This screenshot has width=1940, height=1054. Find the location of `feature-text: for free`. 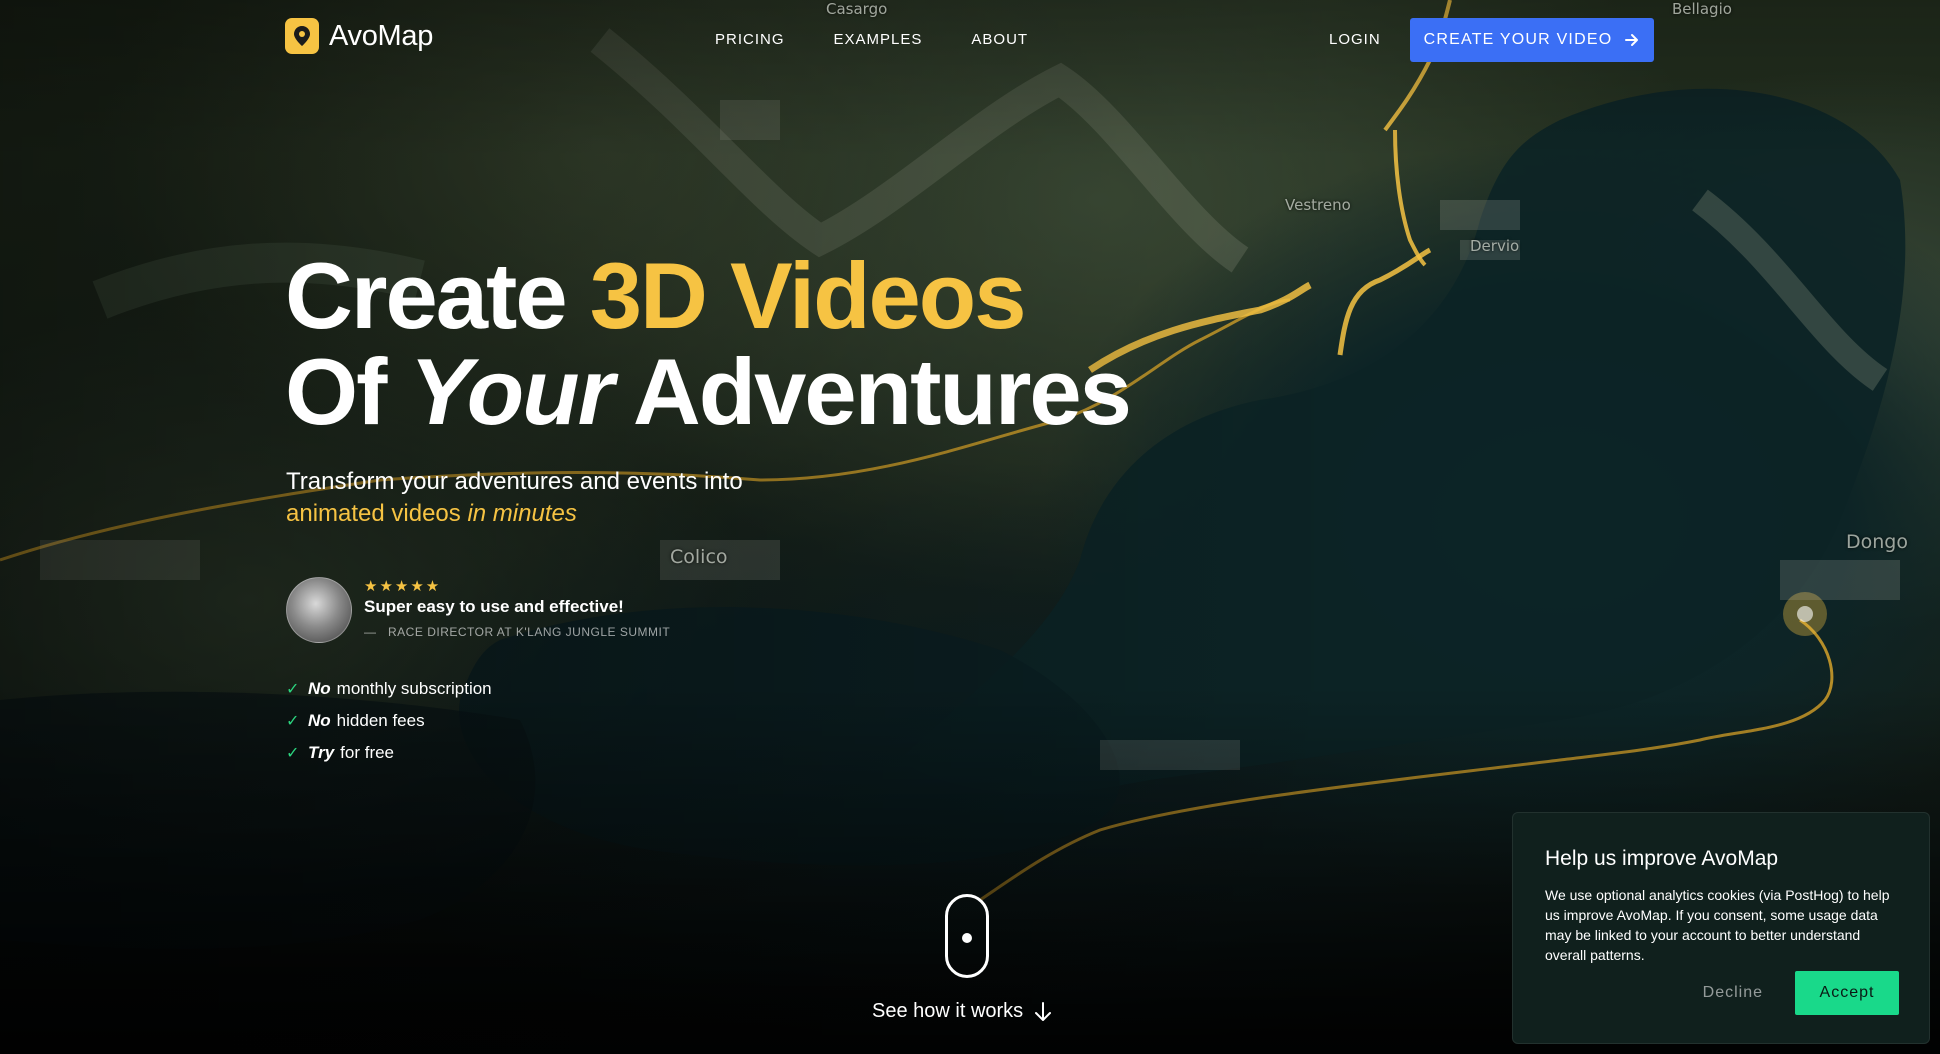

feature-text: for free is located at coordinates (367, 752).